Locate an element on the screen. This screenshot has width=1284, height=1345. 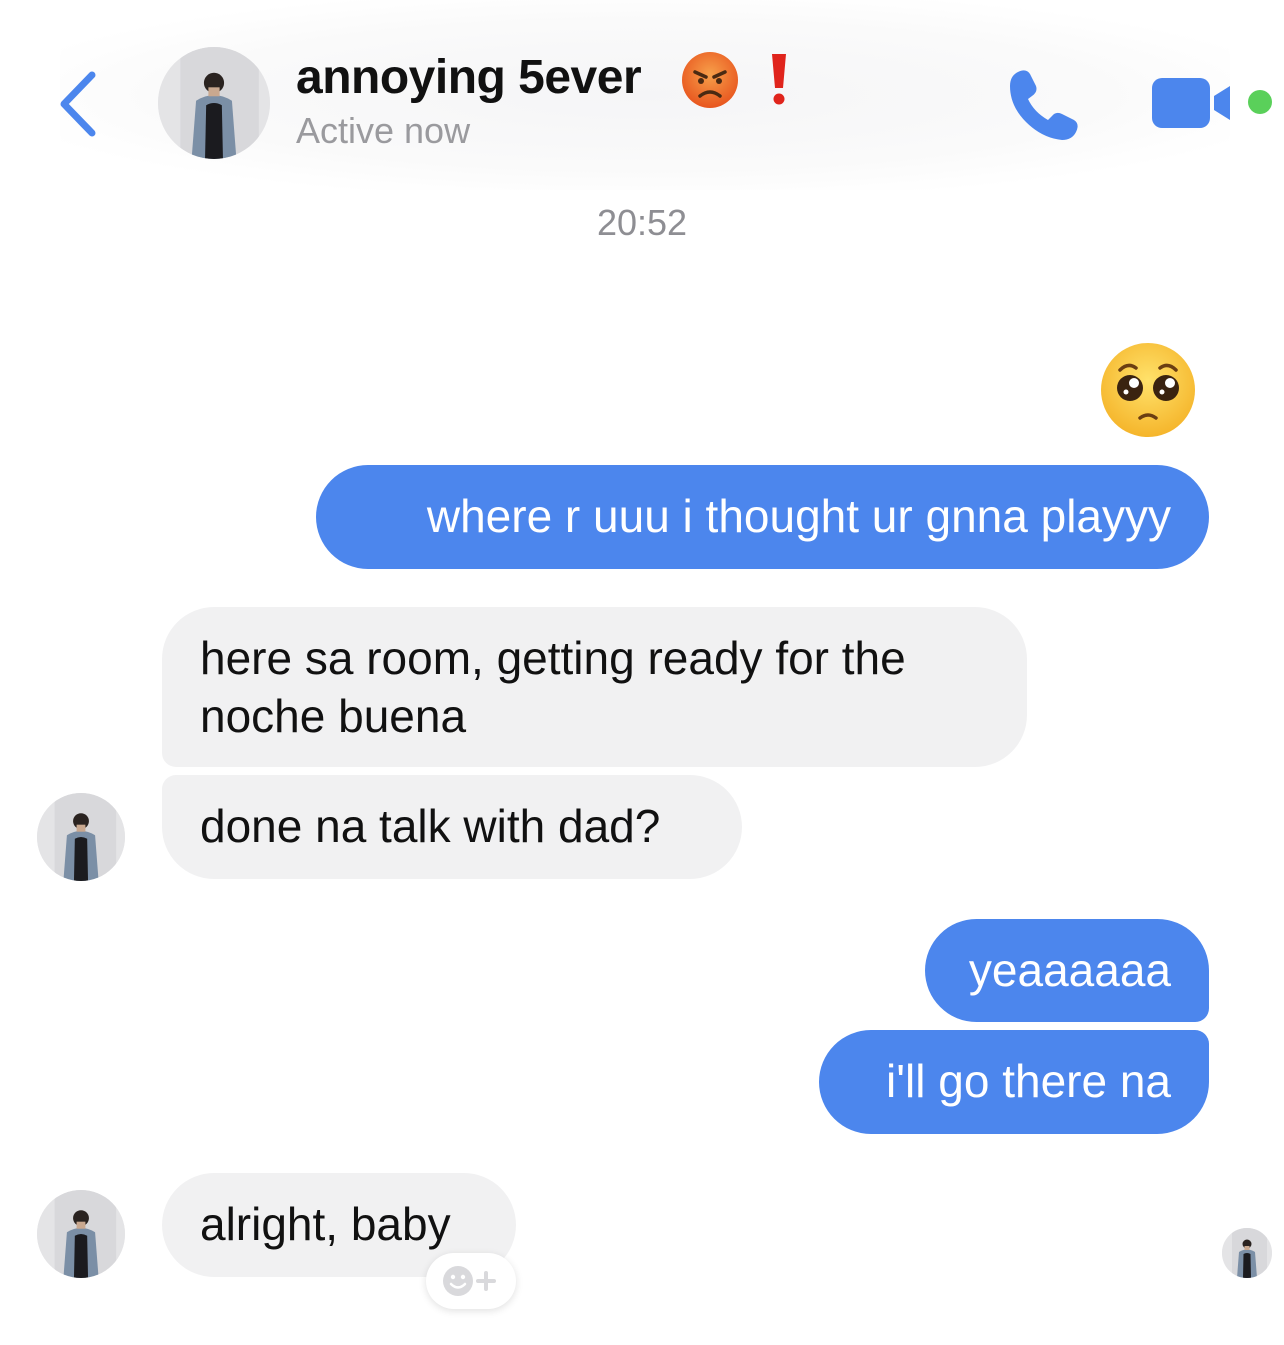
video-call-button is located at coordinates (1194, 103).